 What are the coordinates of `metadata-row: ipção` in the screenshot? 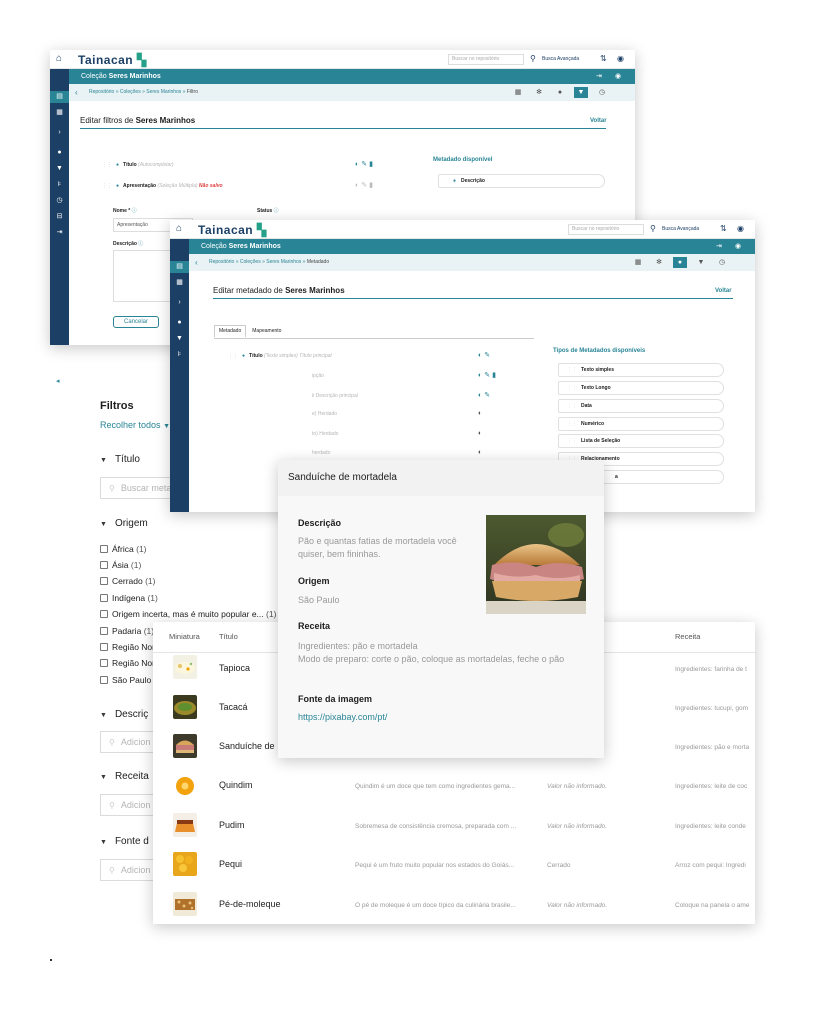 It's located at (318, 376).